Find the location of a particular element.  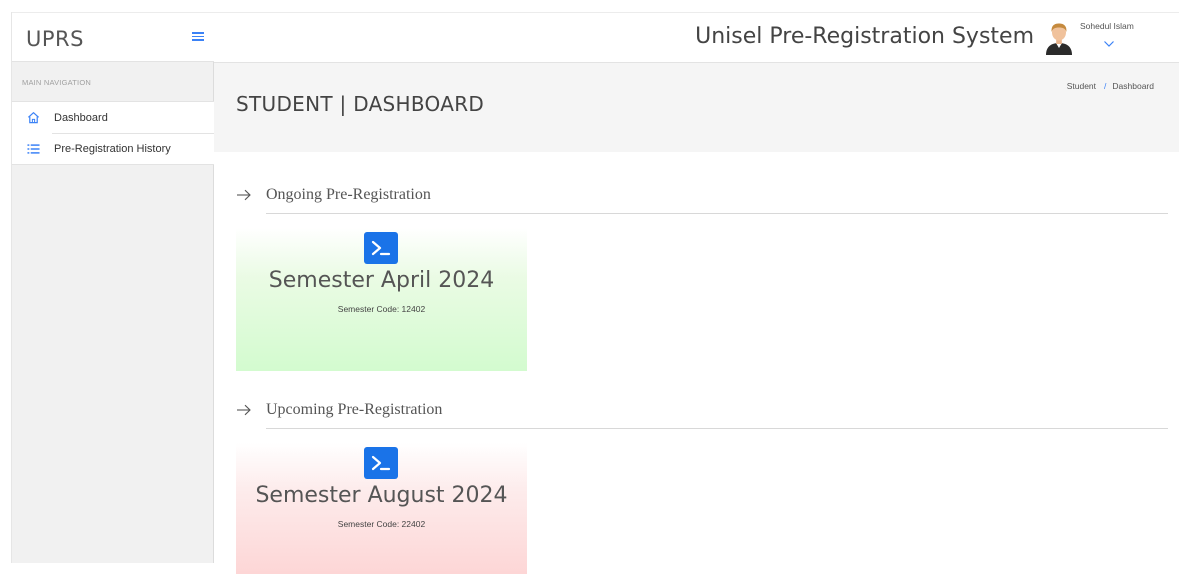

user-avatar-icon is located at coordinates (1059, 38).